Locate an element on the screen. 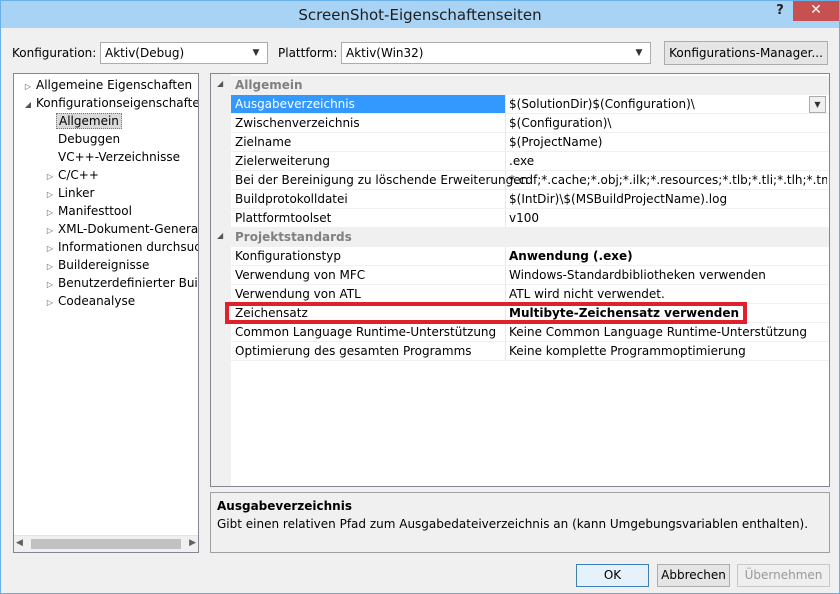  scroll-left-icon: ◀ is located at coordinates (19, 543).